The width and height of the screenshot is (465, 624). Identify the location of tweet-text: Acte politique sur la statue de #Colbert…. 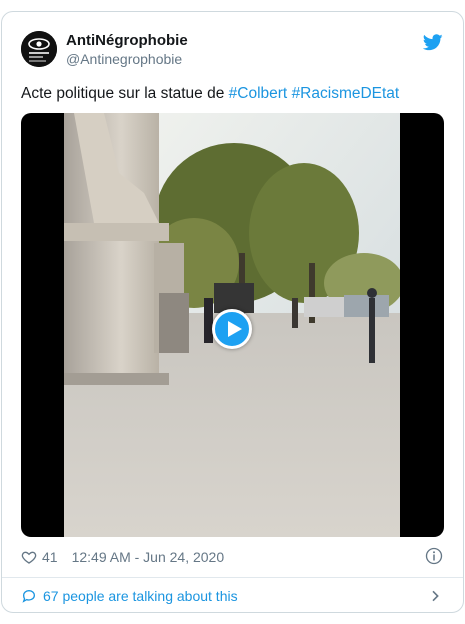
(234, 94).